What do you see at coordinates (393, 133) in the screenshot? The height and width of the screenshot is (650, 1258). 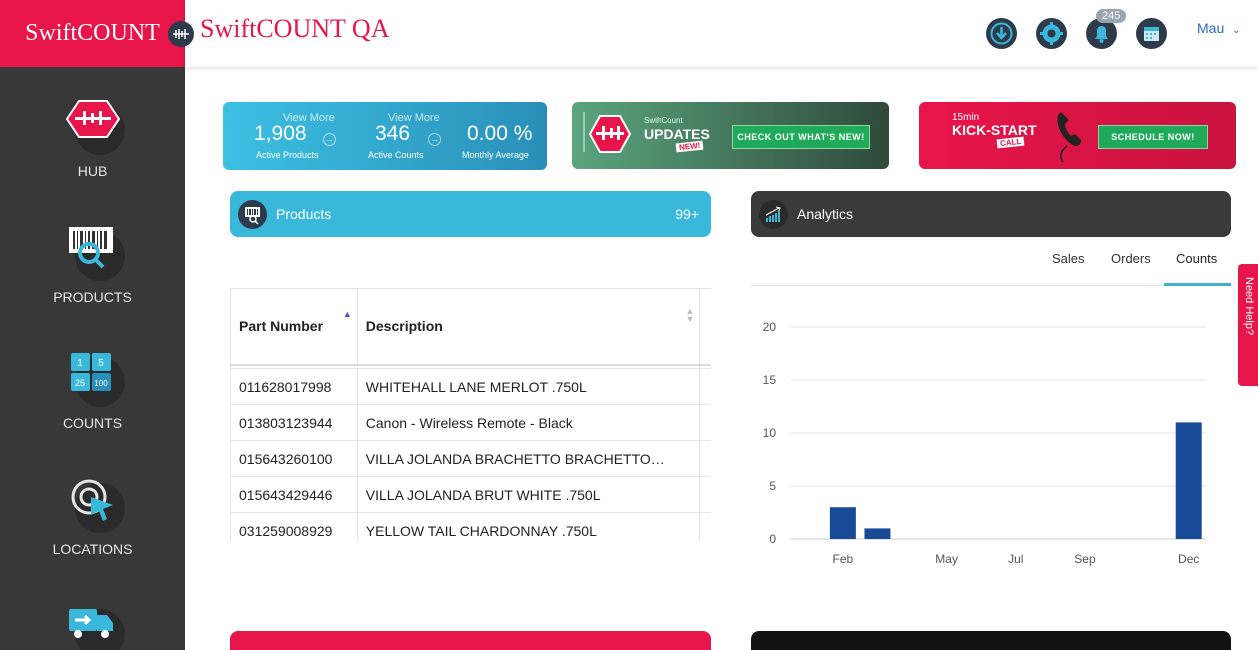 I see `stat-value: 346` at bounding box center [393, 133].